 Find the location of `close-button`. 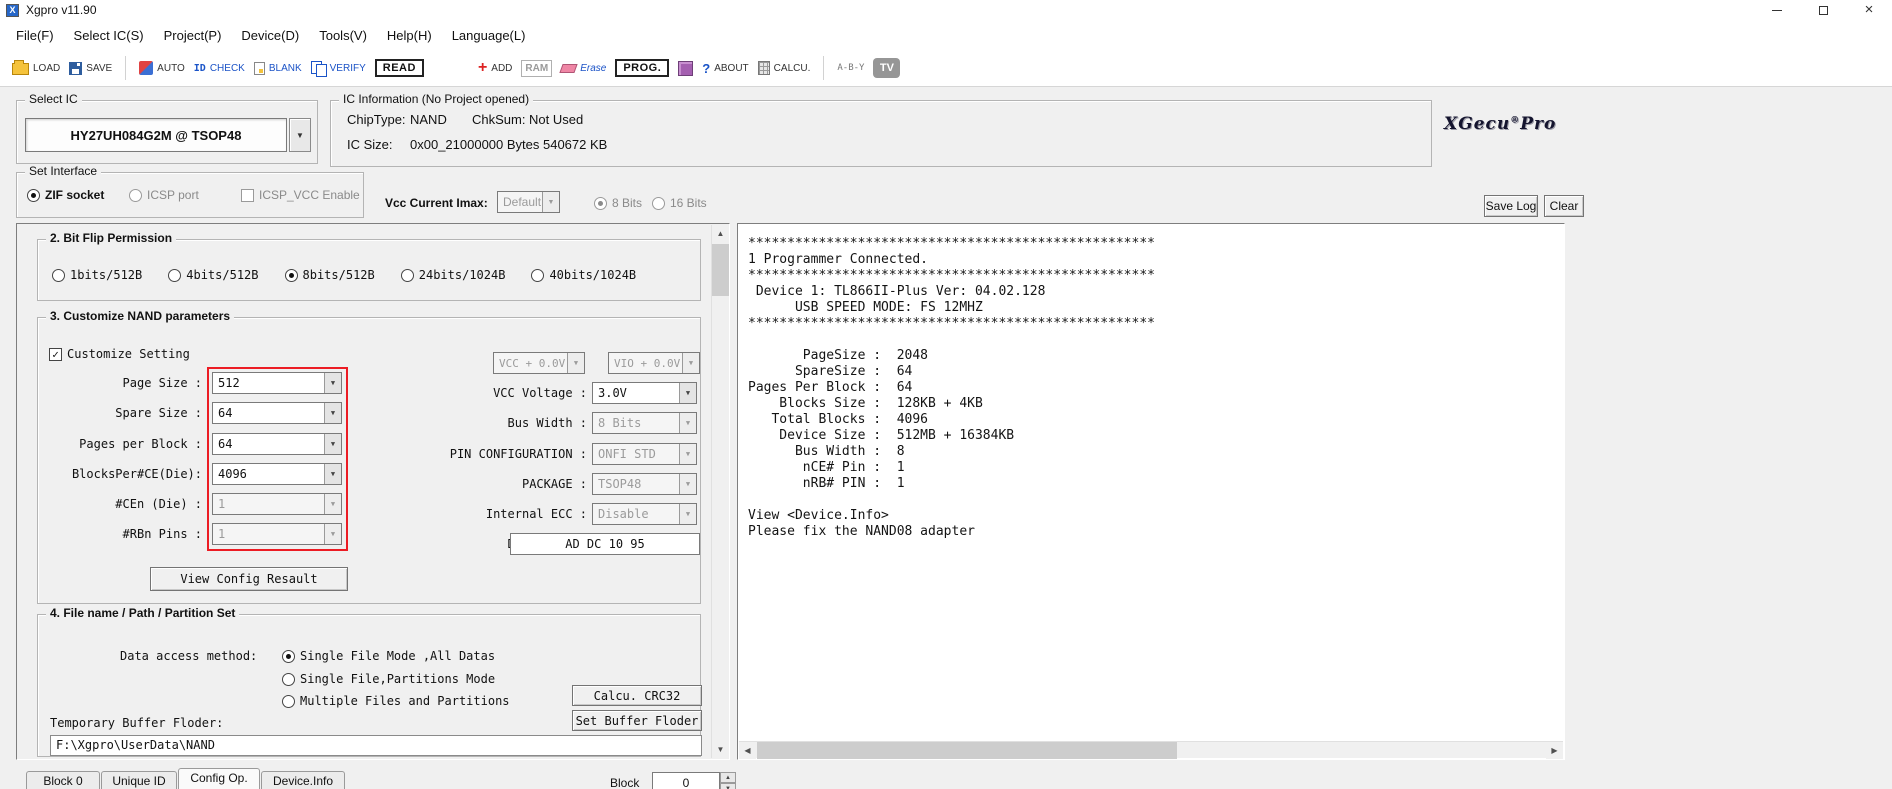

close-button is located at coordinates (1869, 10).